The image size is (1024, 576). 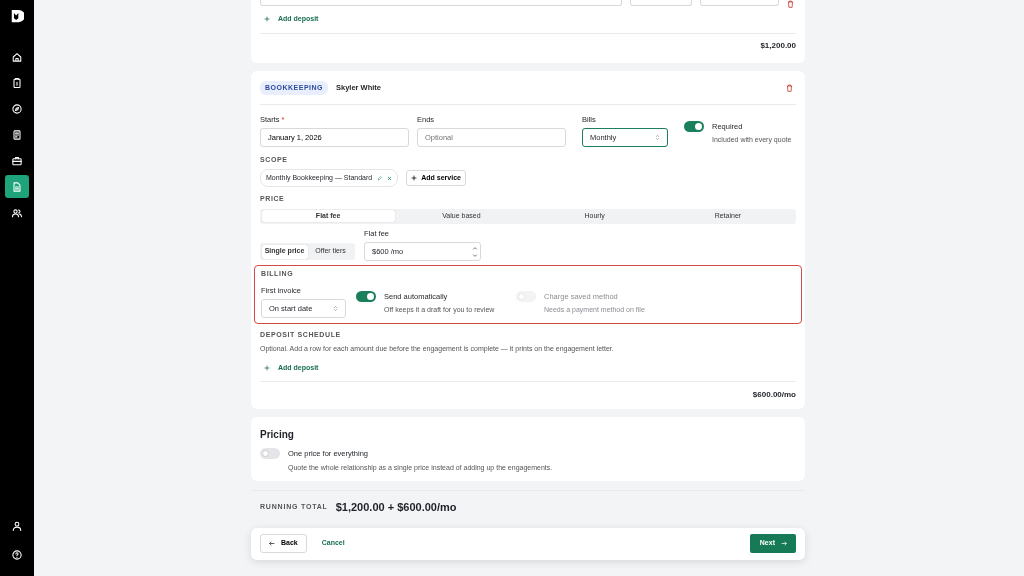 What do you see at coordinates (778, 45) in the screenshot?
I see `card-total: $1,200.00` at bounding box center [778, 45].